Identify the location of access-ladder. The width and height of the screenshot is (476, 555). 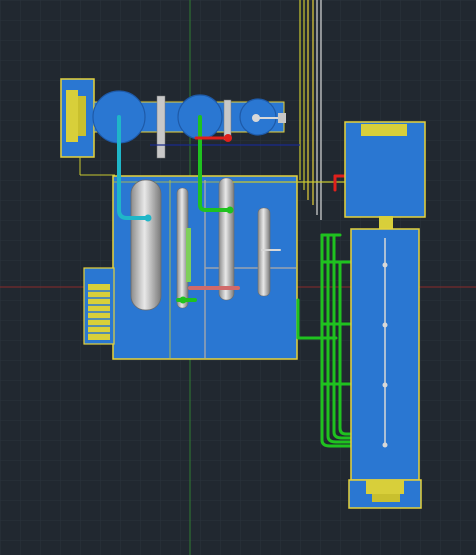
(99, 306).